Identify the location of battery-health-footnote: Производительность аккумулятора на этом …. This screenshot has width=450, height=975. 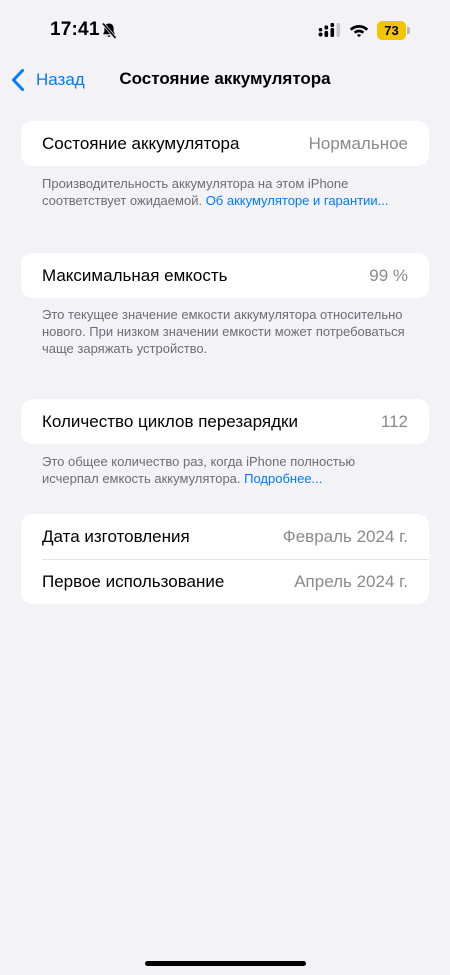
(227, 192).